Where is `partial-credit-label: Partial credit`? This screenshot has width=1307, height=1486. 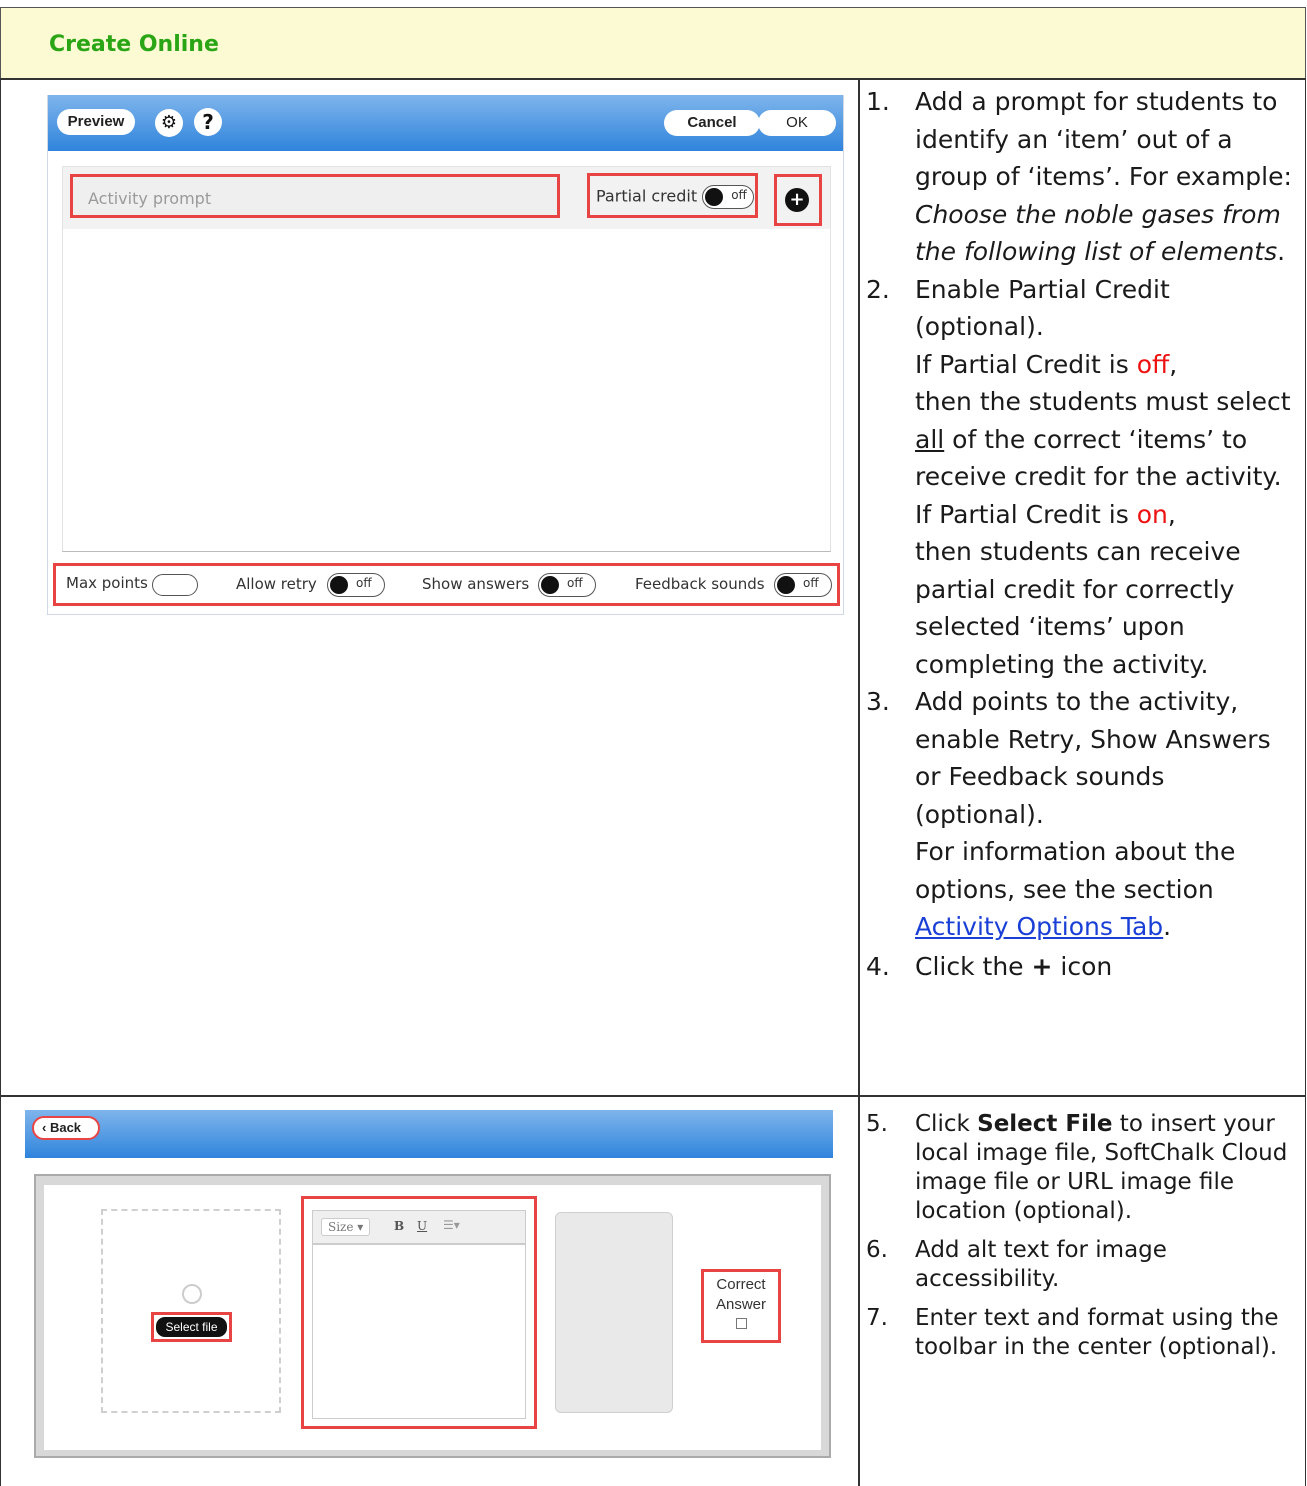
partial-credit-label: Partial credit is located at coordinates (647, 196).